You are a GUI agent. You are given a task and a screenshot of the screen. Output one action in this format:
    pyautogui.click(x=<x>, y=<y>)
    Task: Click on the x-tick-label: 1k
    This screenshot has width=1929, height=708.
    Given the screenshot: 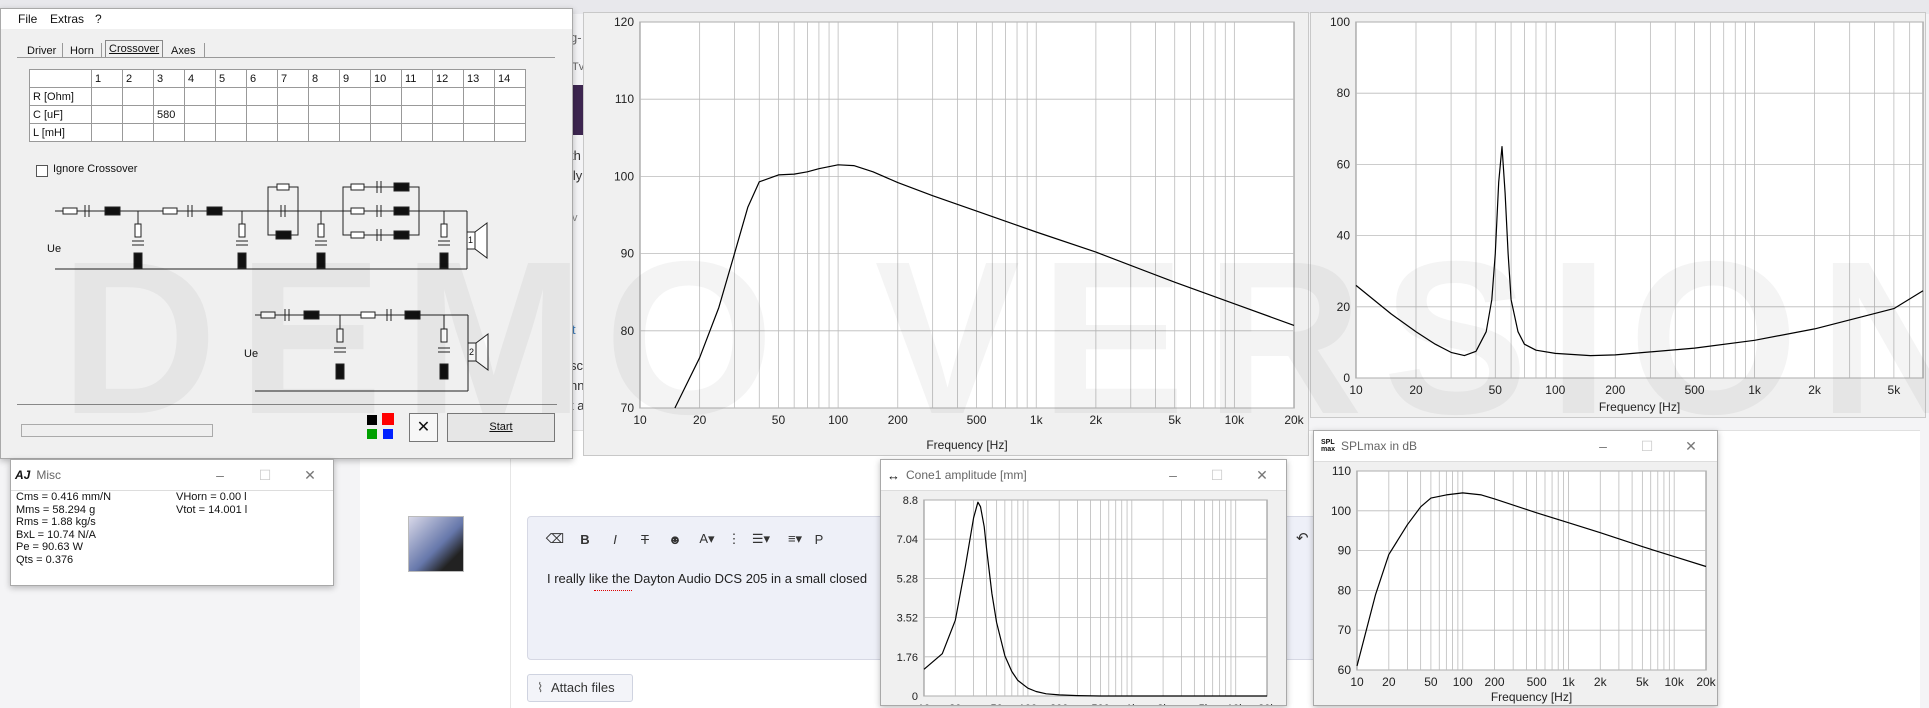 What is the action you would take?
    pyautogui.click(x=1755, y=390)
    